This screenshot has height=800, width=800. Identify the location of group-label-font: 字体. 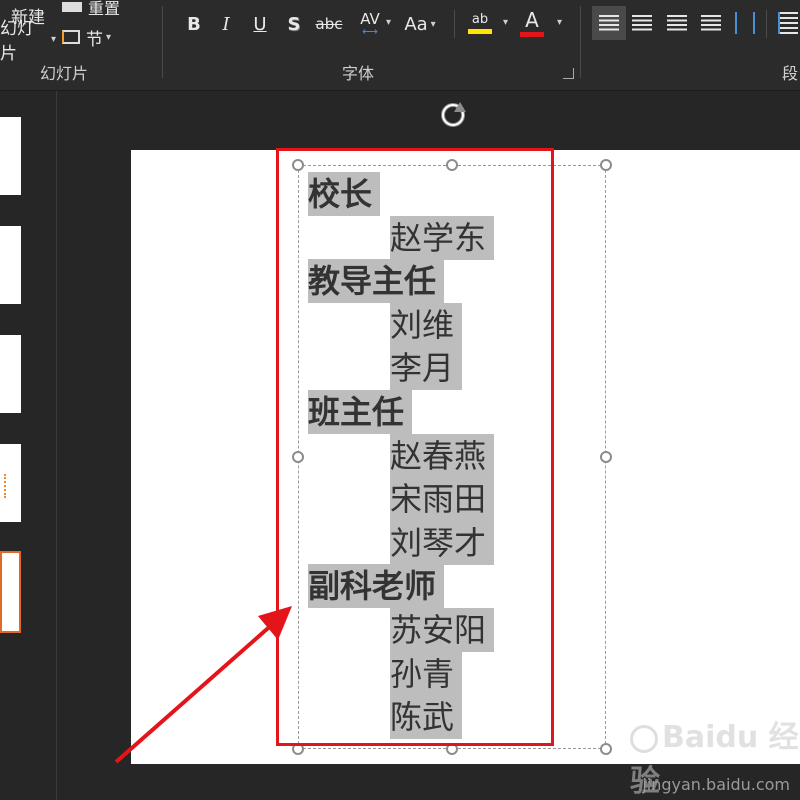
(358, 73).